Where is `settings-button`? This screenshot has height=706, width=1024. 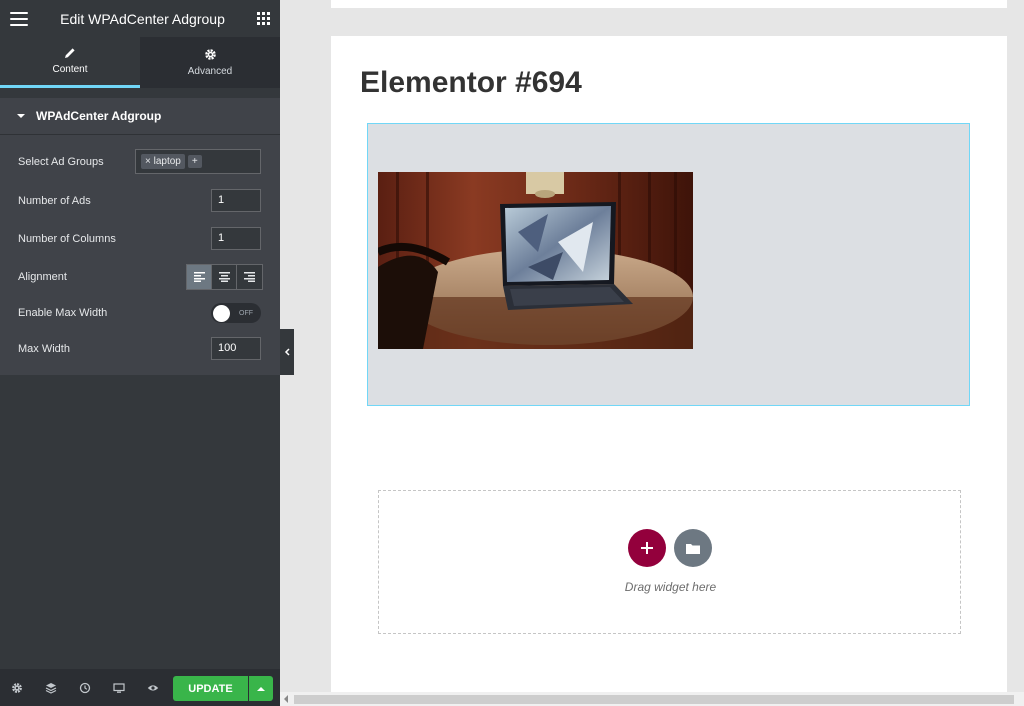 settings-button is located at coordinates (17, 687).